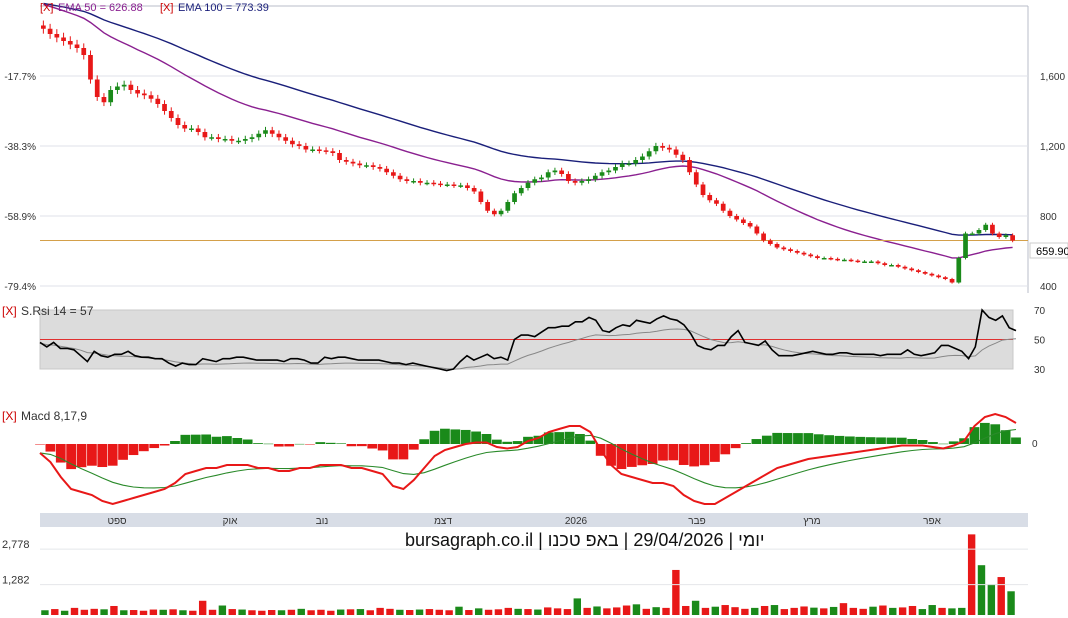  Describe the element at coordinates (20, 147) in the screenshot. I see `price-left-tick: -38.3%` at that location.